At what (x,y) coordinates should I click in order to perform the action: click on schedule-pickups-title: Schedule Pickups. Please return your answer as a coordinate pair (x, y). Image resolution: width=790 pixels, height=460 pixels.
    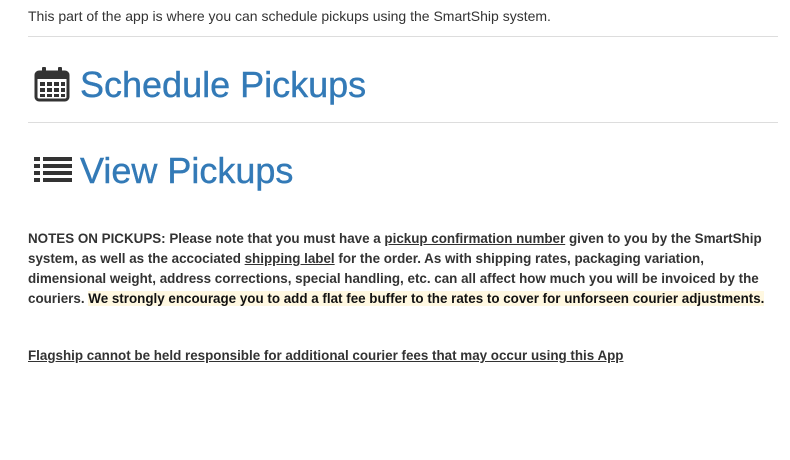
    Looking at the image, I should click on (223, 84).